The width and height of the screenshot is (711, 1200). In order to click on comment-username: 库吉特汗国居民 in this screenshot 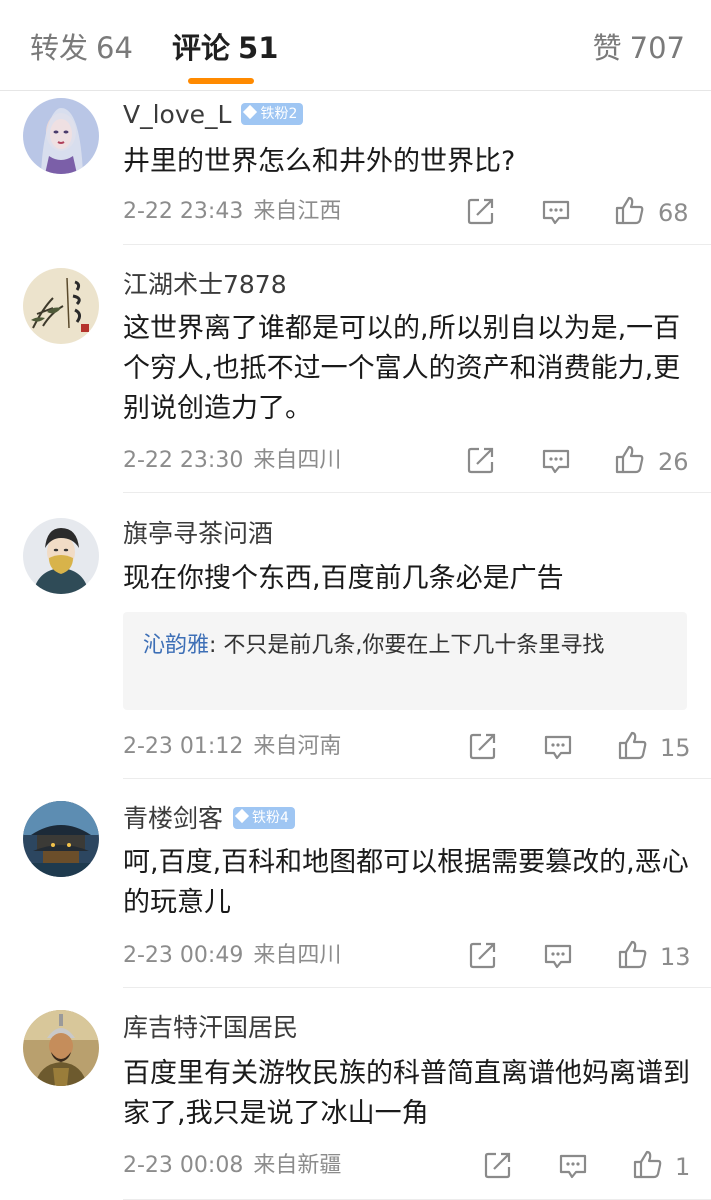, I will do `click(210, 1028)`.